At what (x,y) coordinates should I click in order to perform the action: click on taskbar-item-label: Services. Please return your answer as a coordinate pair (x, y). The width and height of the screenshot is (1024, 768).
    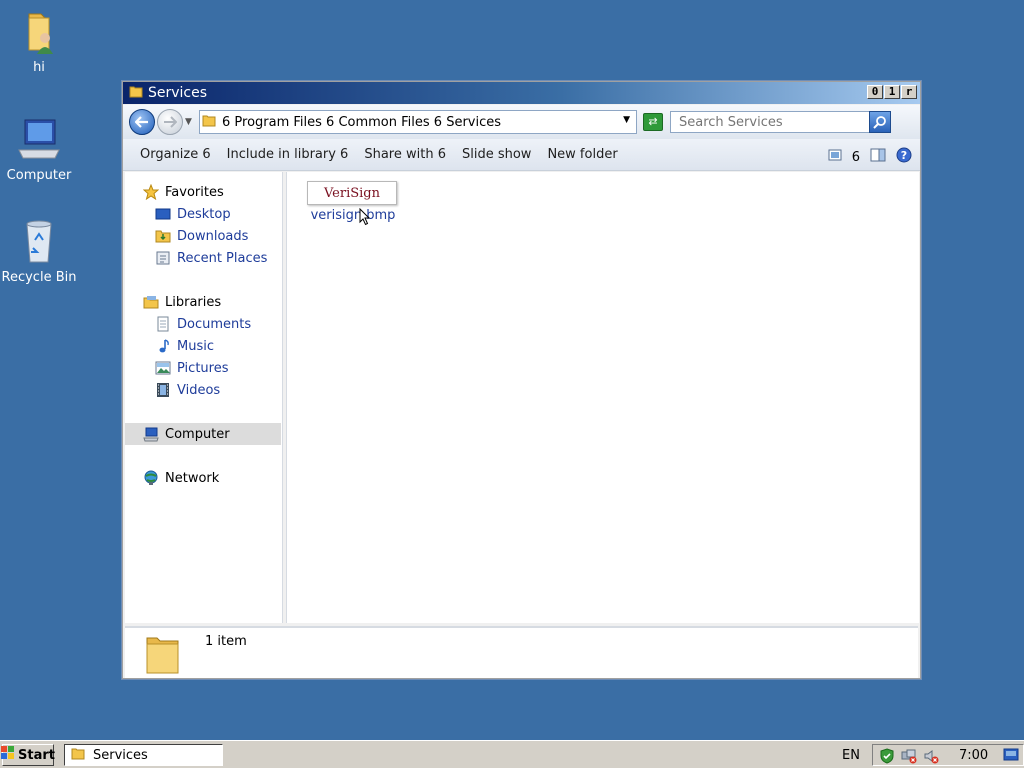
    Looking at the image, I should click on (120, 755).